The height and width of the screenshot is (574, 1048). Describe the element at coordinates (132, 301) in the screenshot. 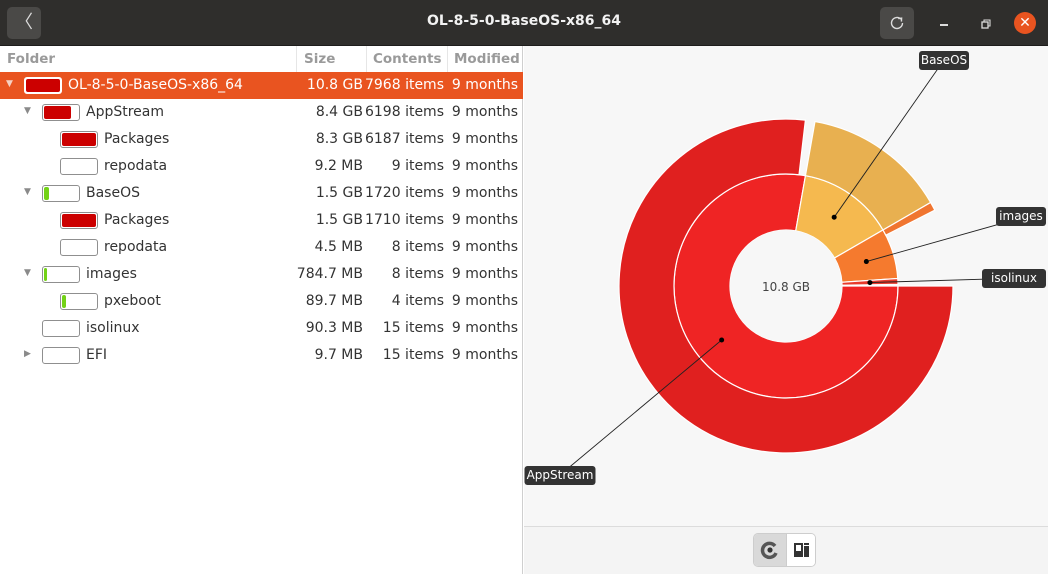

I see `folder-name: pxeboot` at that location.